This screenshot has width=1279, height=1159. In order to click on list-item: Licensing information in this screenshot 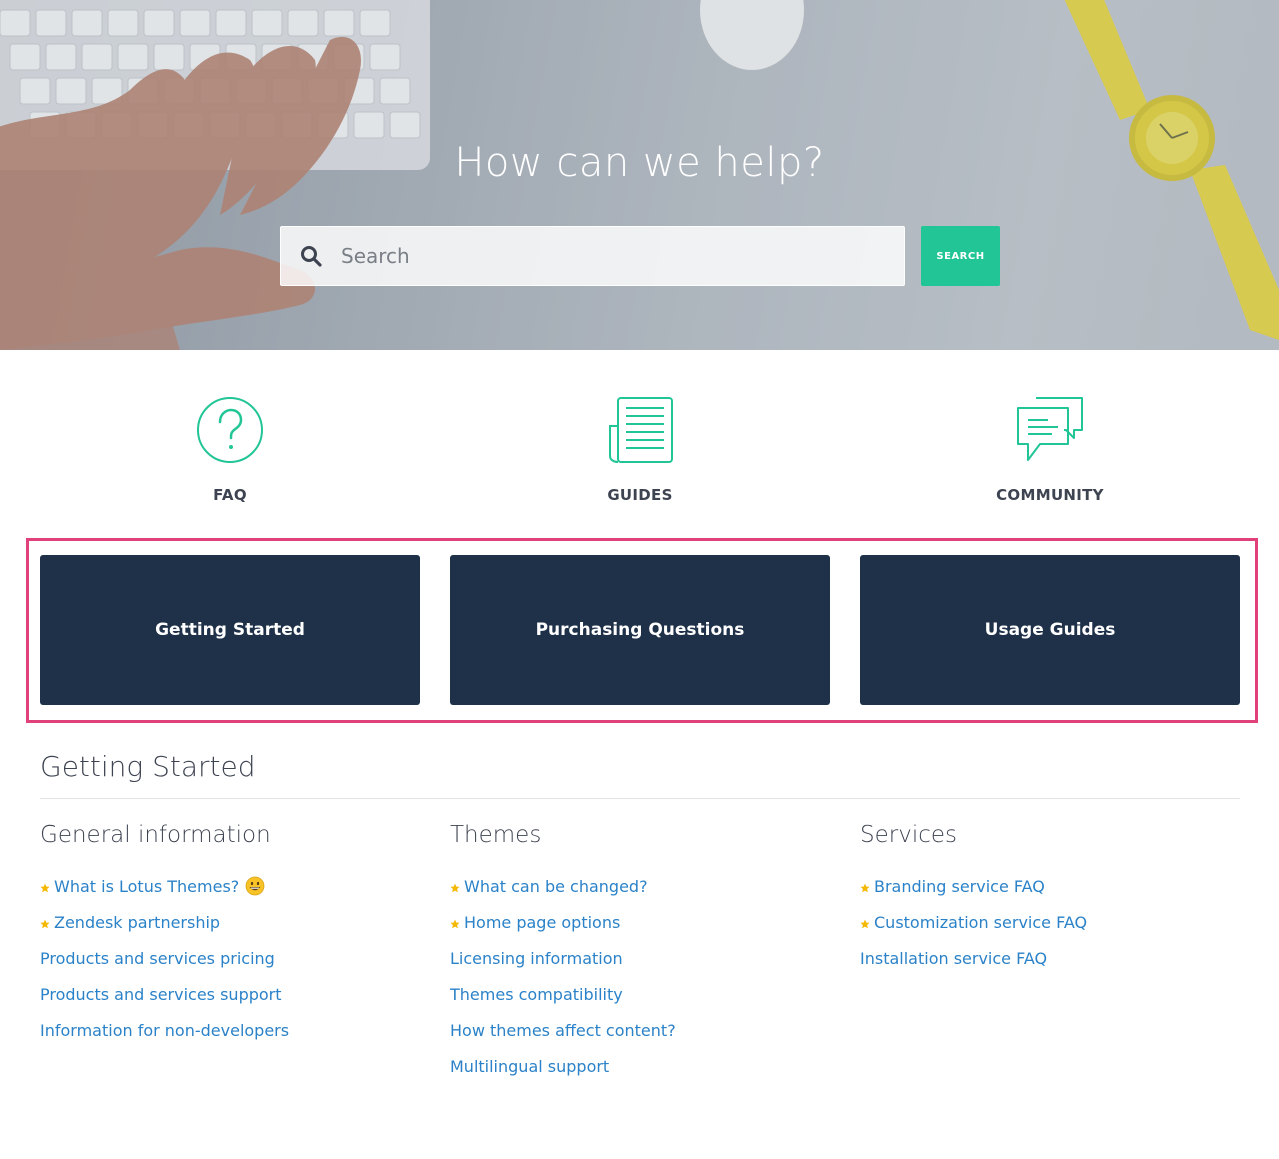, I will do `click(640, 958)`.